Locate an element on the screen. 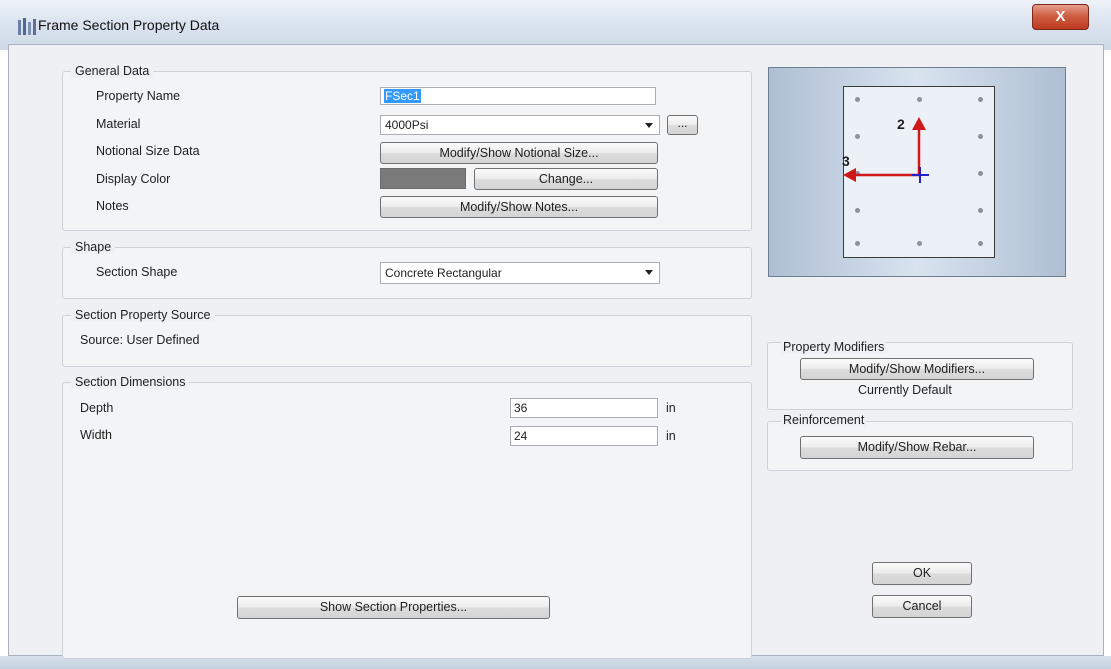 This screenshot has height=669, width=1111. property-modifiers-title: Property Modifiers is located at coordinates (834, 347).